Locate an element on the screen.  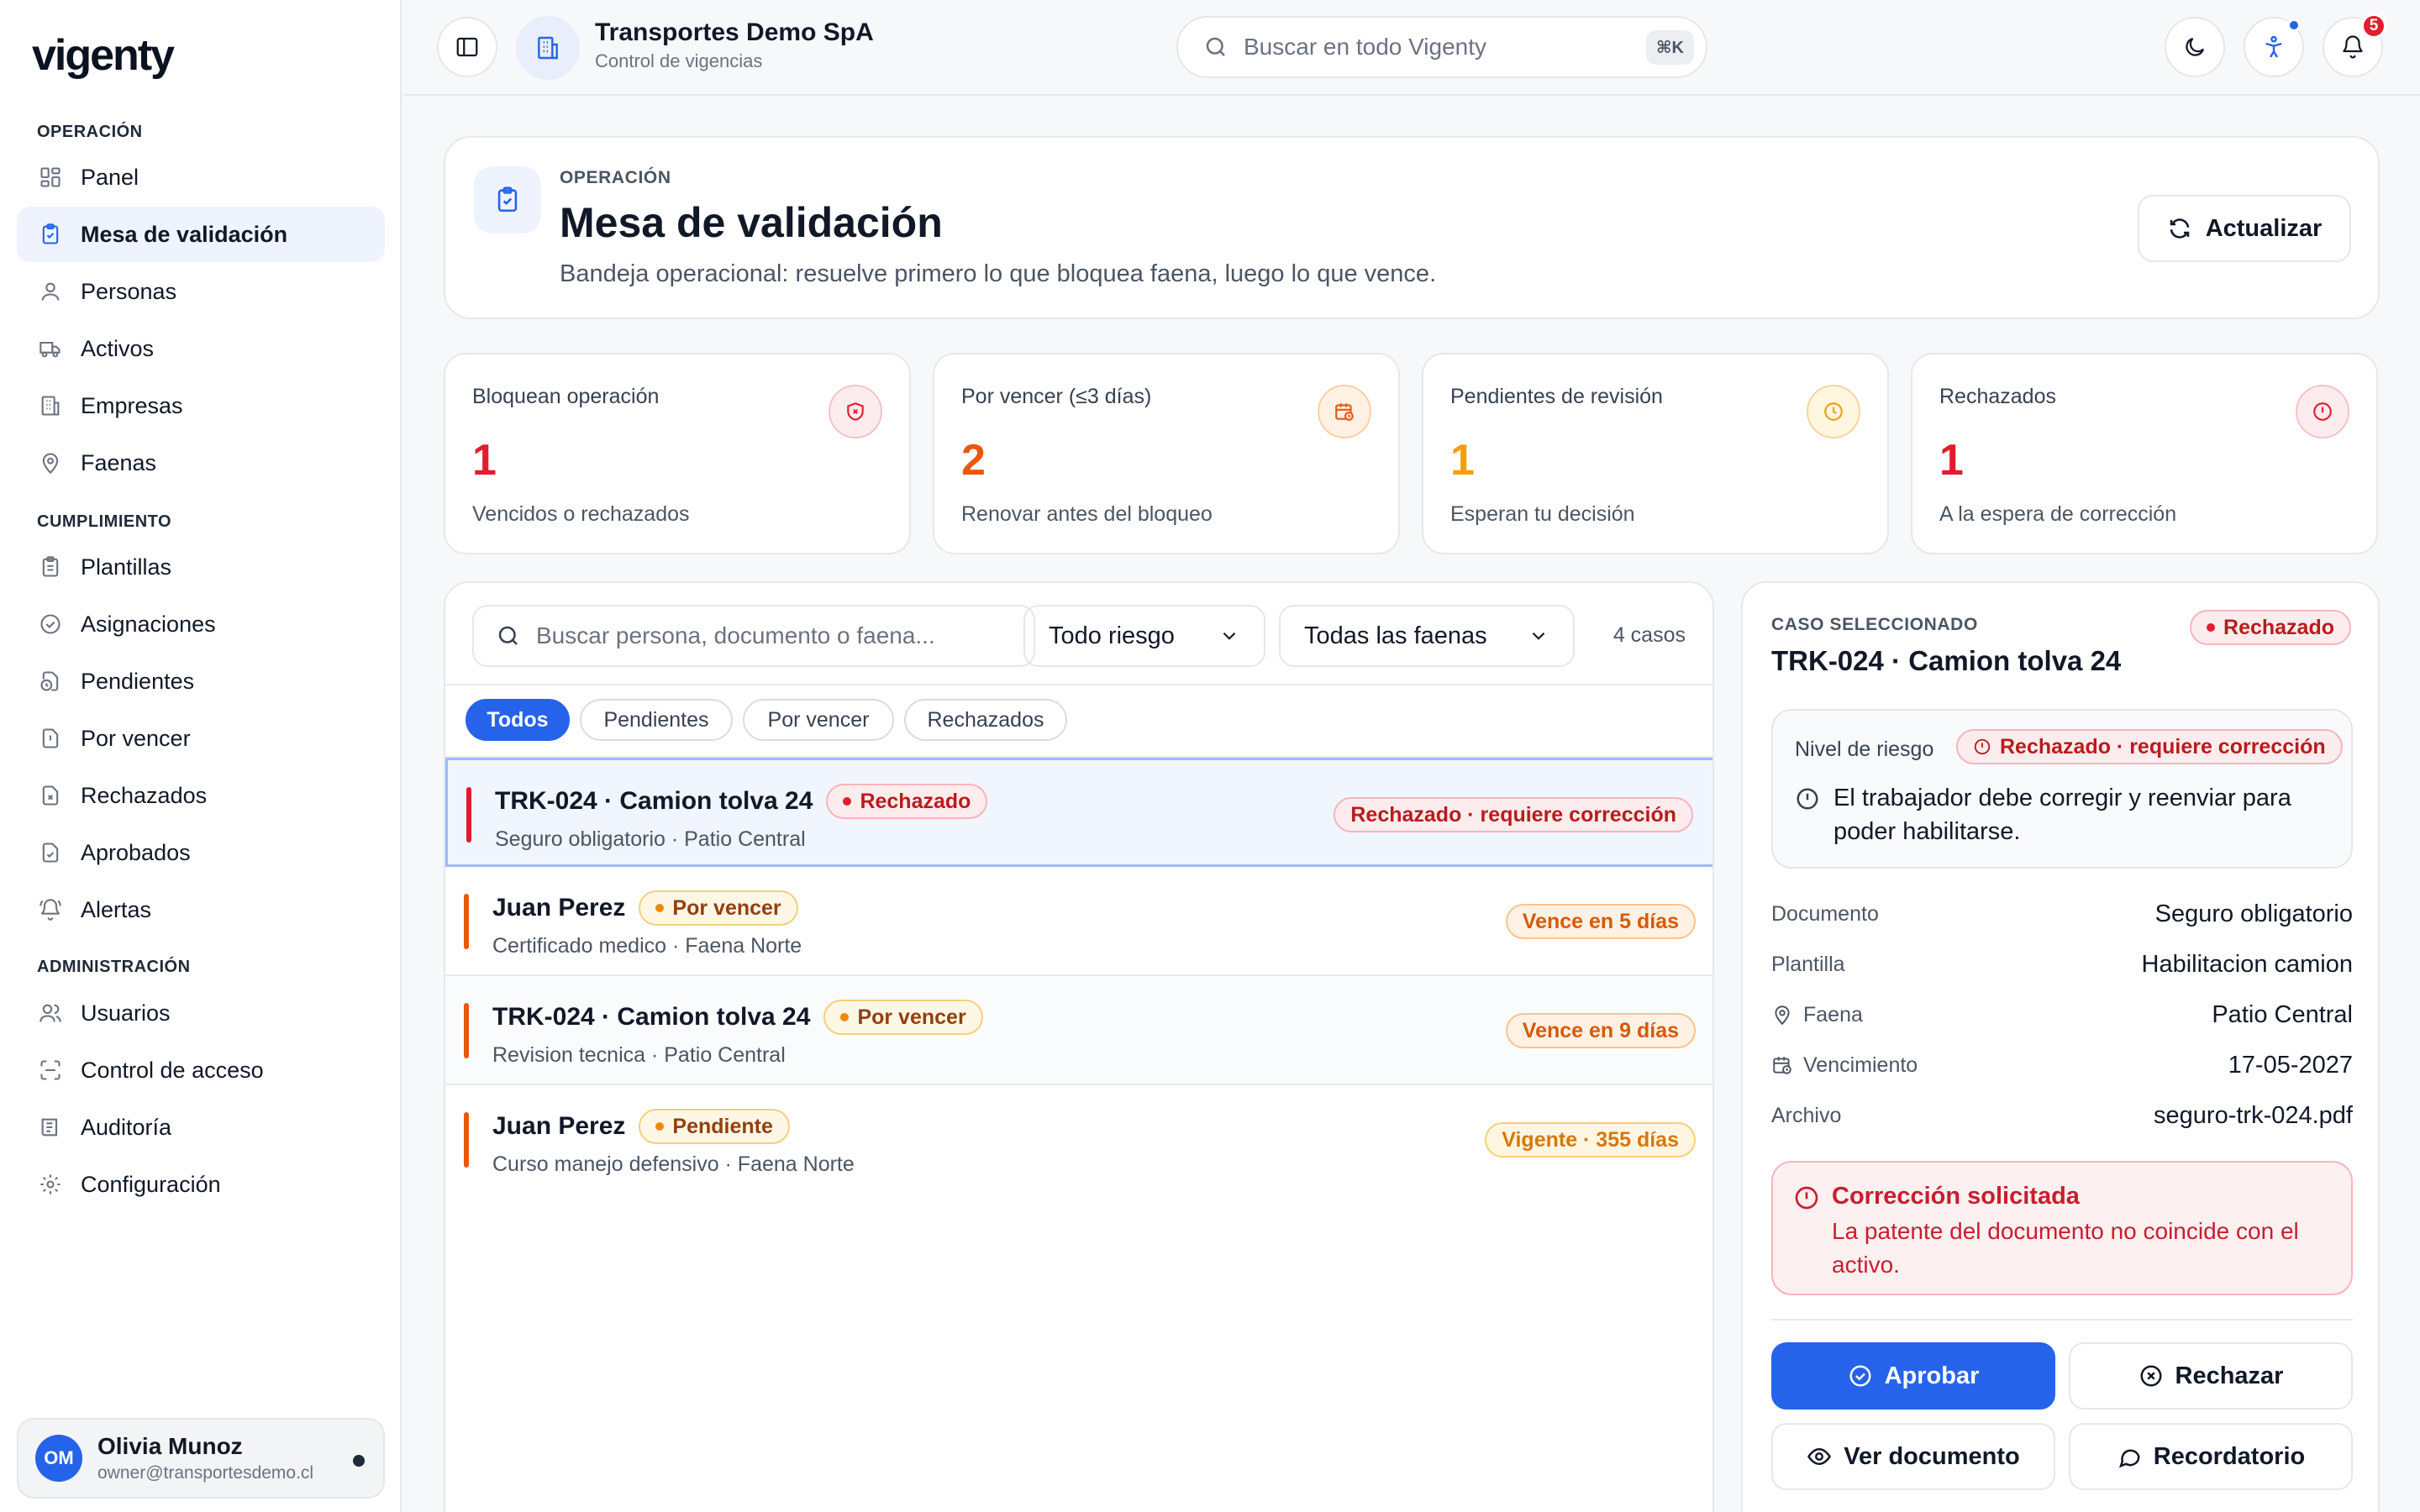
page-title: Mesa de validación is located at coordinates (751, 222).